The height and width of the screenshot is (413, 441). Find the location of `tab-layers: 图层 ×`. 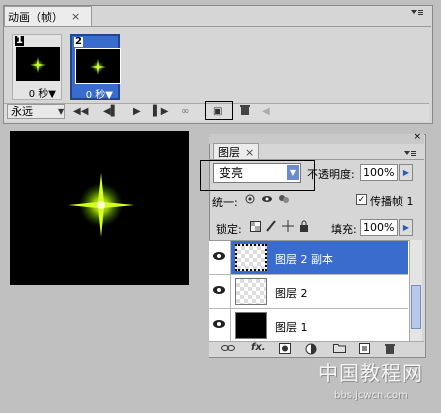

tab-layers: 图层 × is located at coordinates (236, 151).